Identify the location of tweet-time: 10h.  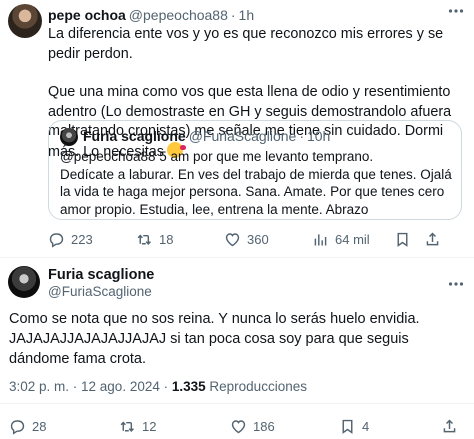
(318, 136).